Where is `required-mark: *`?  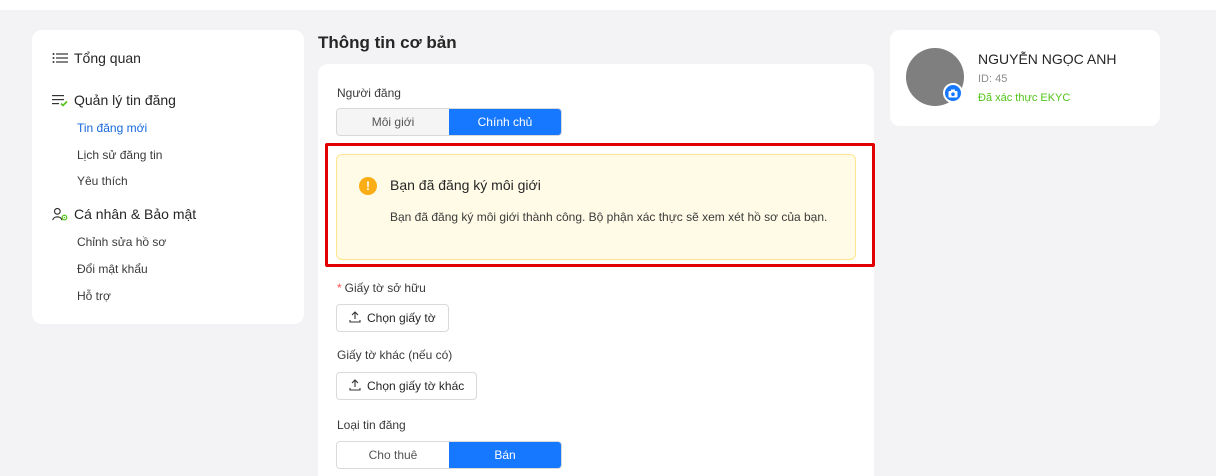 required-mark: * is located at coordinates (339, 288).